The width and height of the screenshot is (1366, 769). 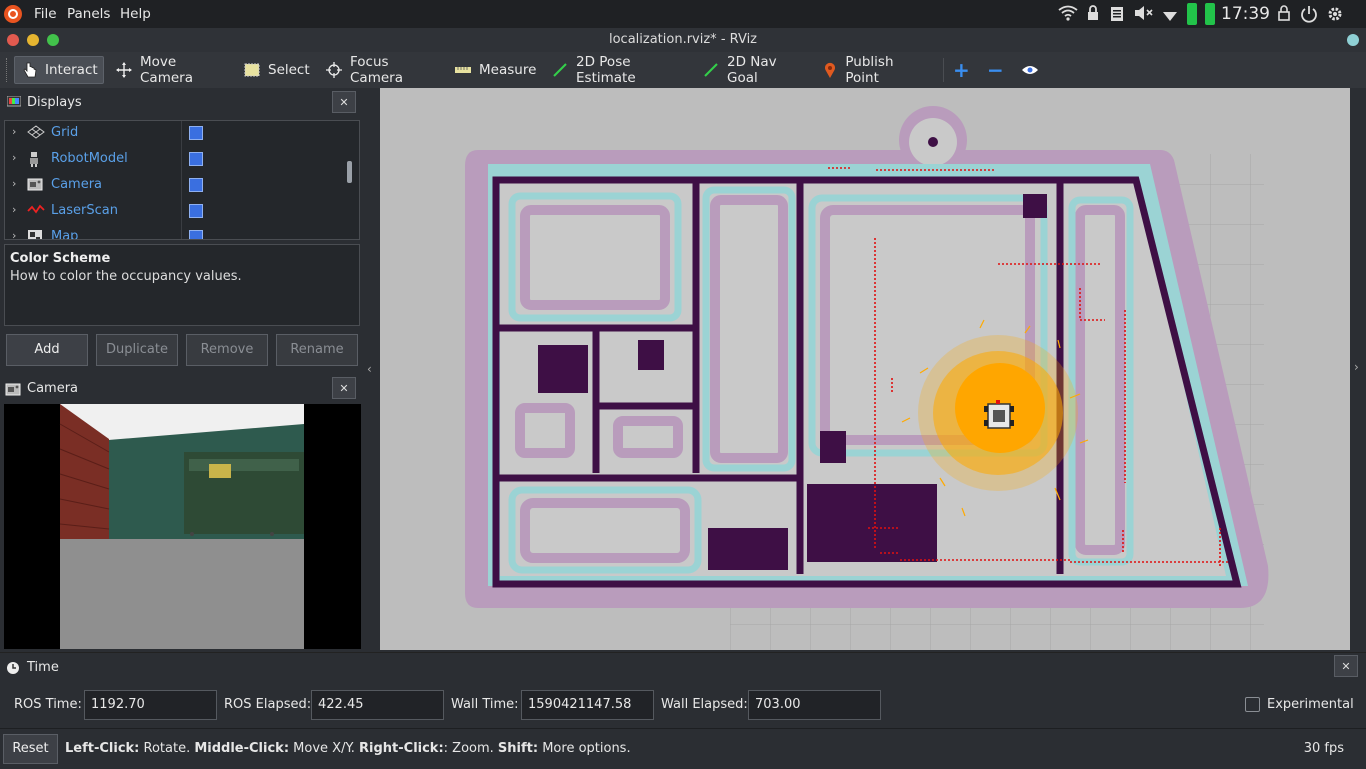 I want to click on tool-focus-camera: Focus Camera, so click(x=379, y=70).